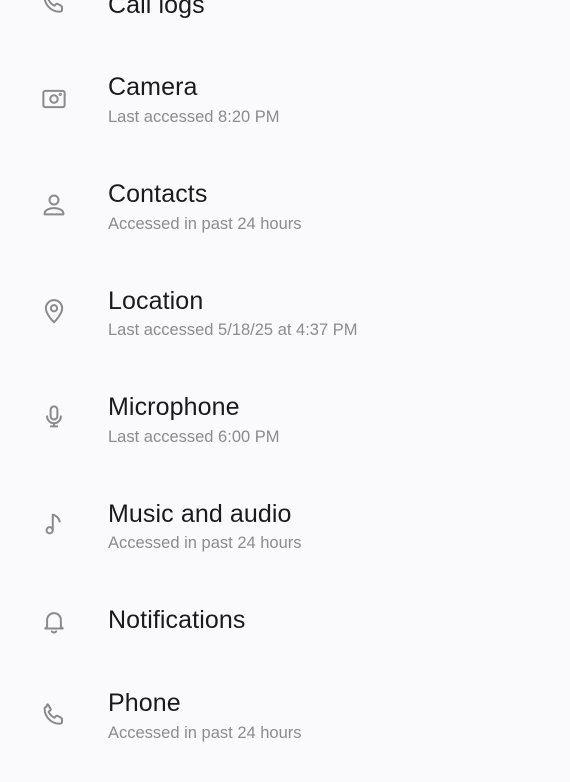  What do you see at coordinates (156, 301) in the screenshot?
I see `permission-title: Location` at bounding box center [156, 301].